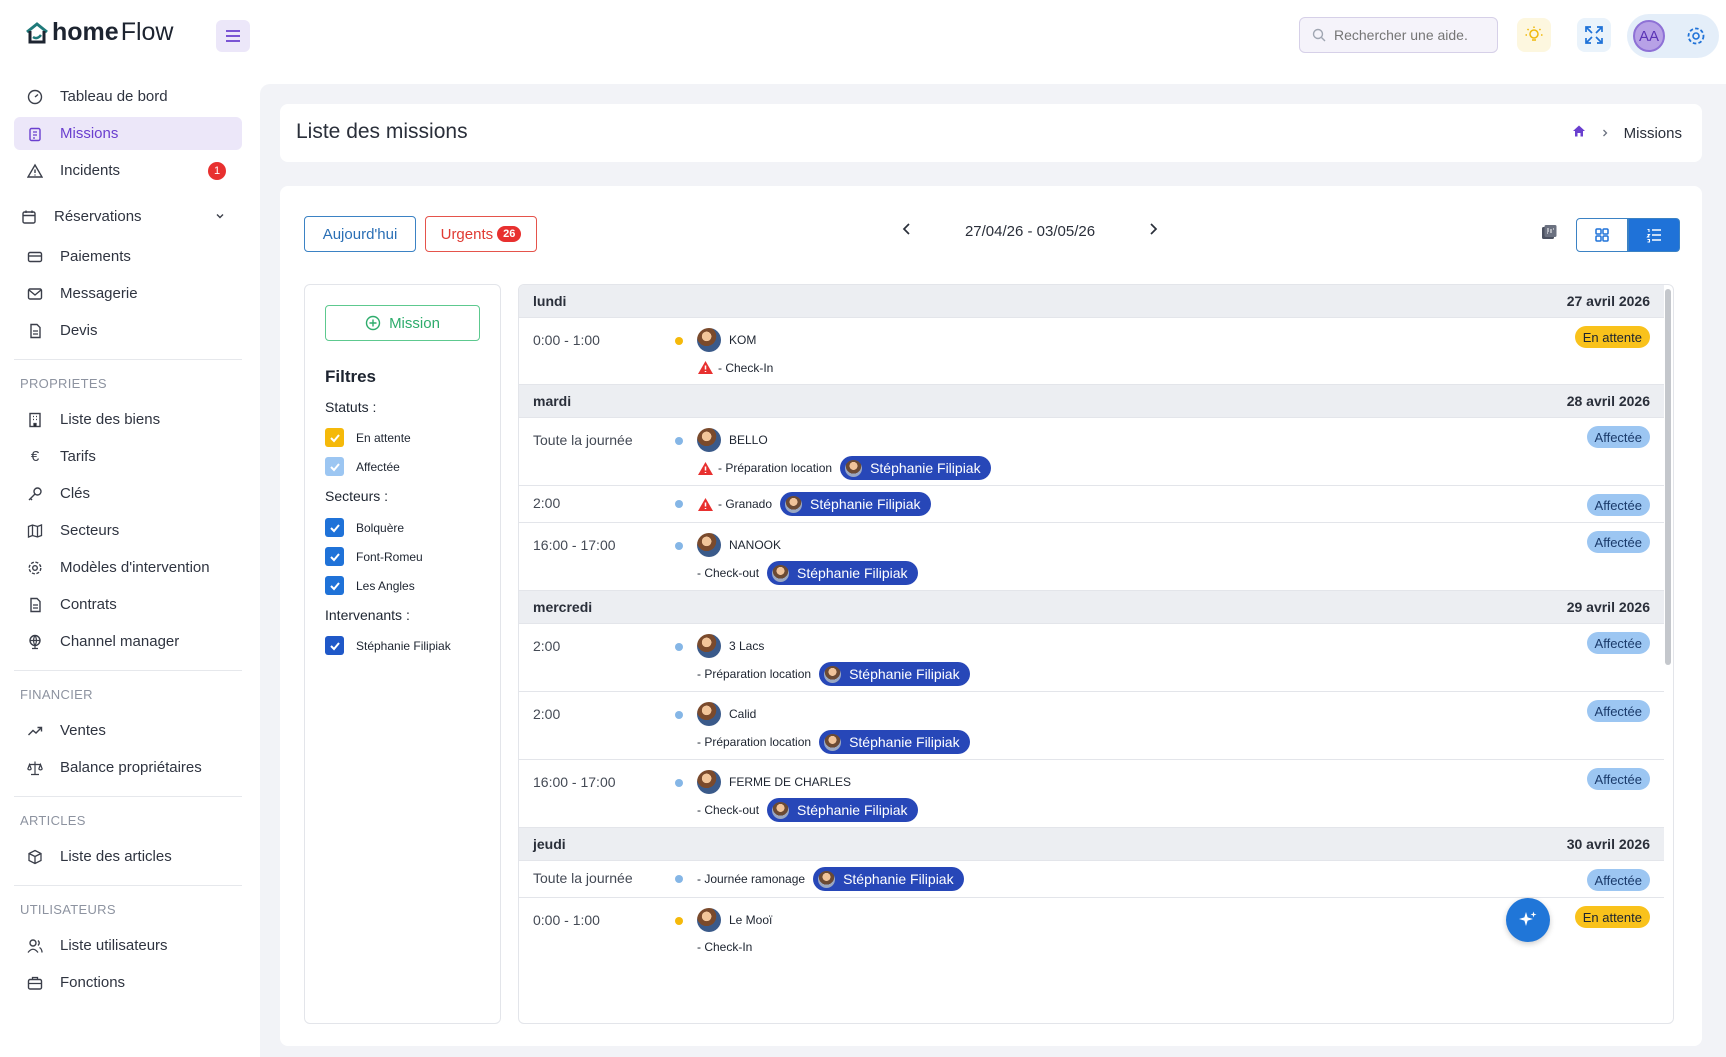  Describe the element at coordinates (368, 437) in the screenshot. I see `filter-status-en-attente: En attente` at that location.